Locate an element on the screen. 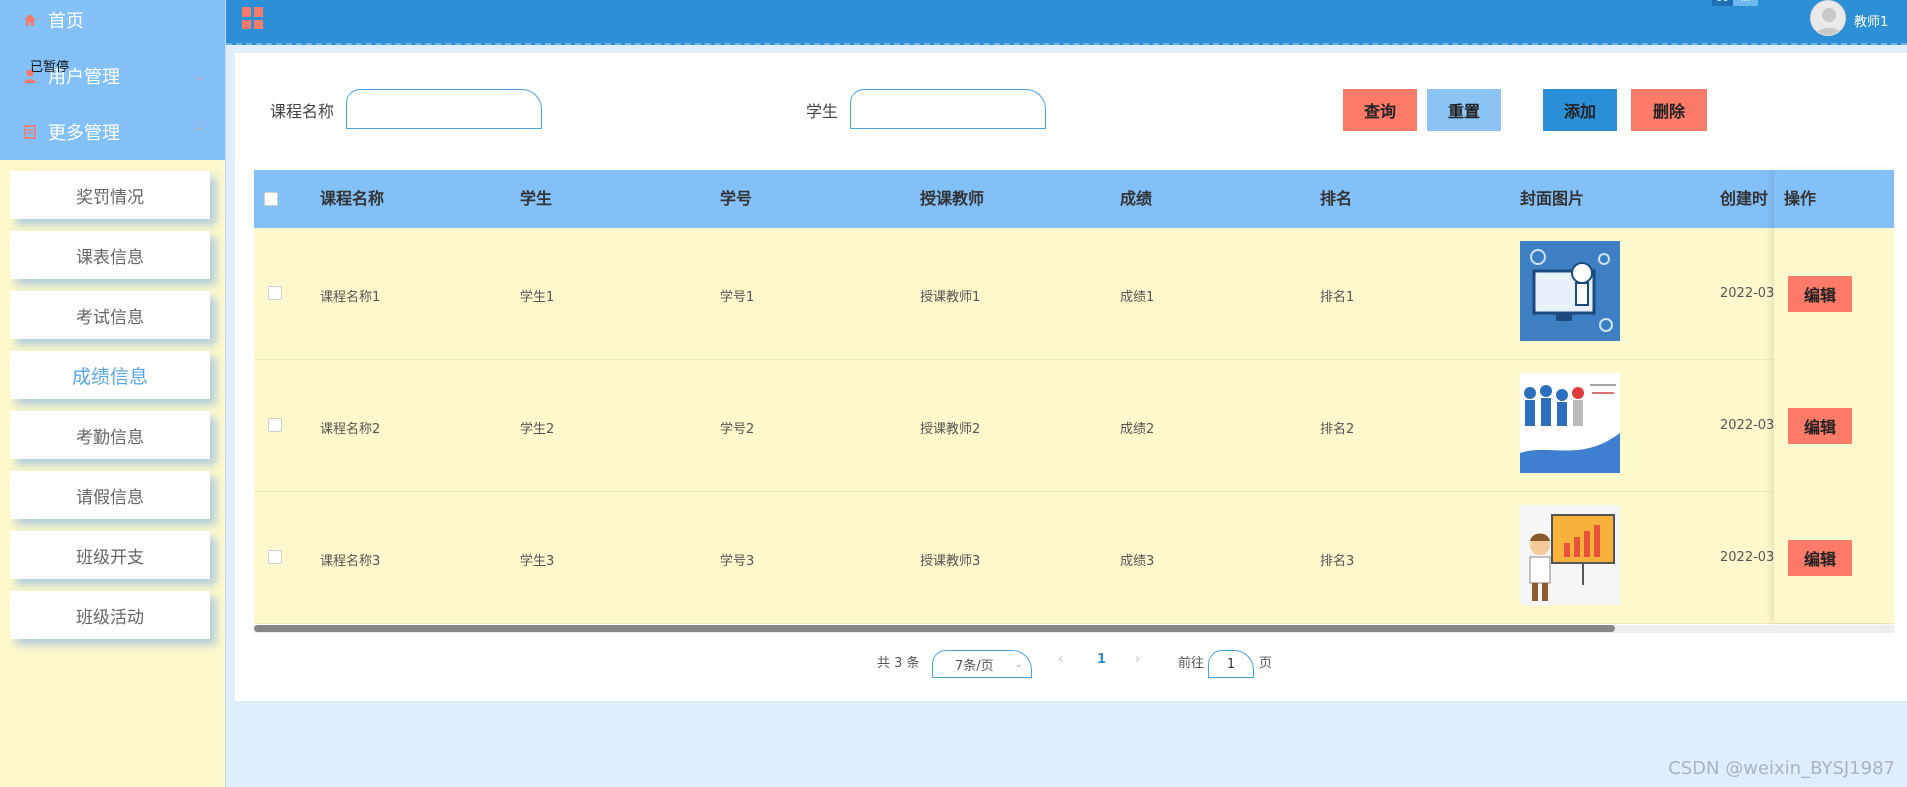 The height and width of the screenshot is (787, 1907). col-created-time: 创建时 is located at coordinates (1744, 199).